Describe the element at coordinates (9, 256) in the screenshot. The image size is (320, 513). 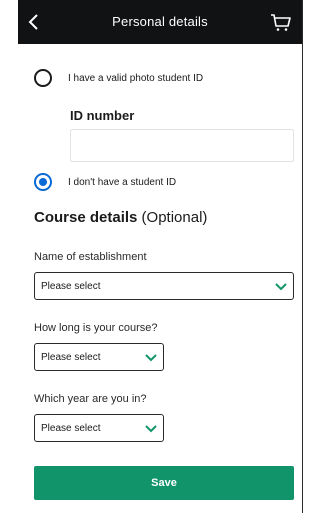
I see `left-margin` at that location.